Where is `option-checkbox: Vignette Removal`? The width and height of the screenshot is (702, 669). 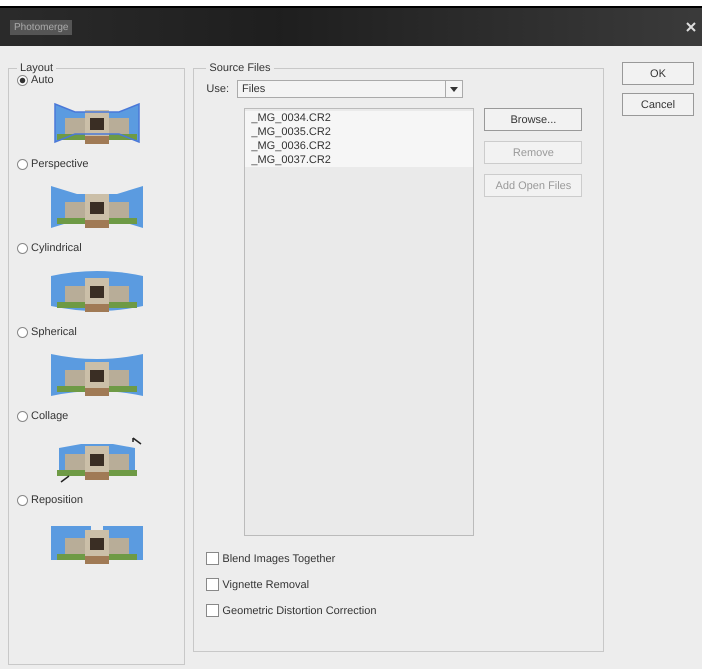
option-checkbox: Vignette Removal is located at coordinates (398, 584).